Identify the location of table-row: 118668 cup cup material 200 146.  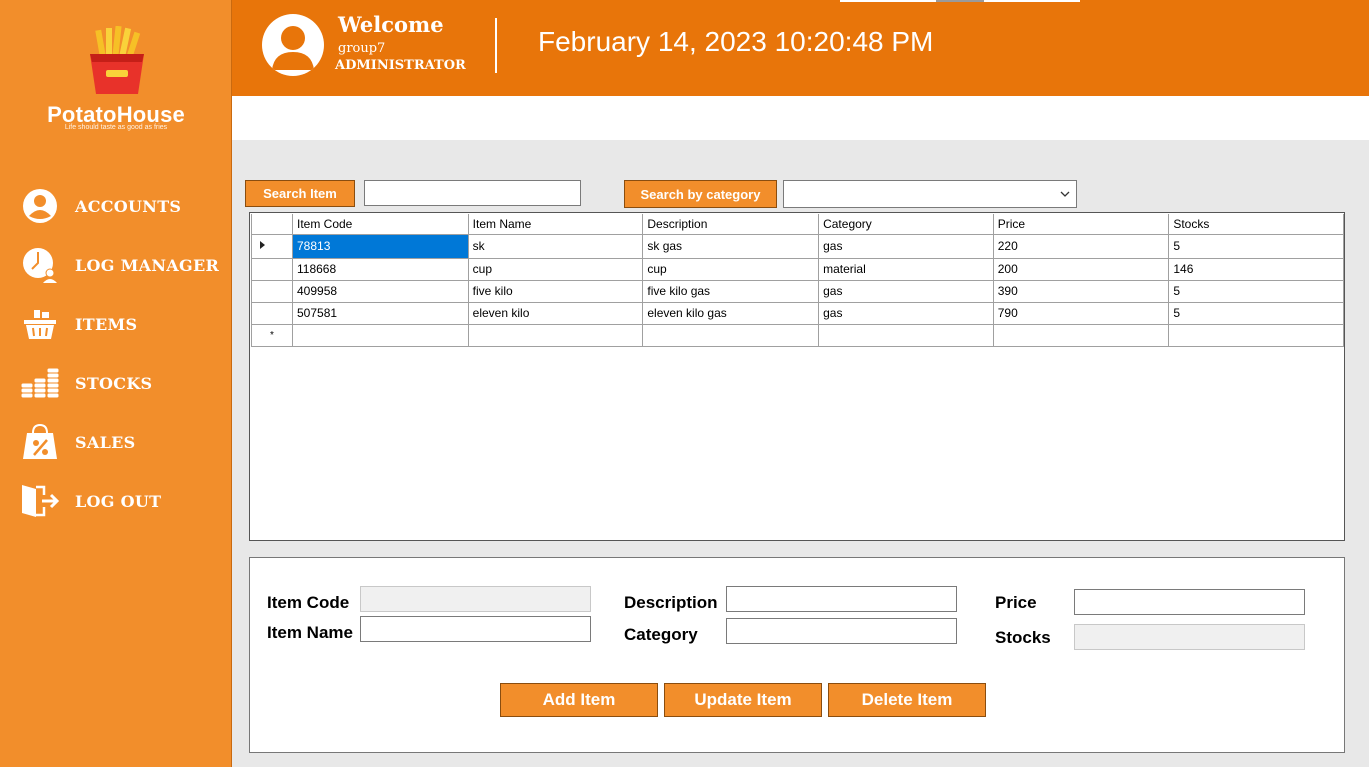
(797, 269).